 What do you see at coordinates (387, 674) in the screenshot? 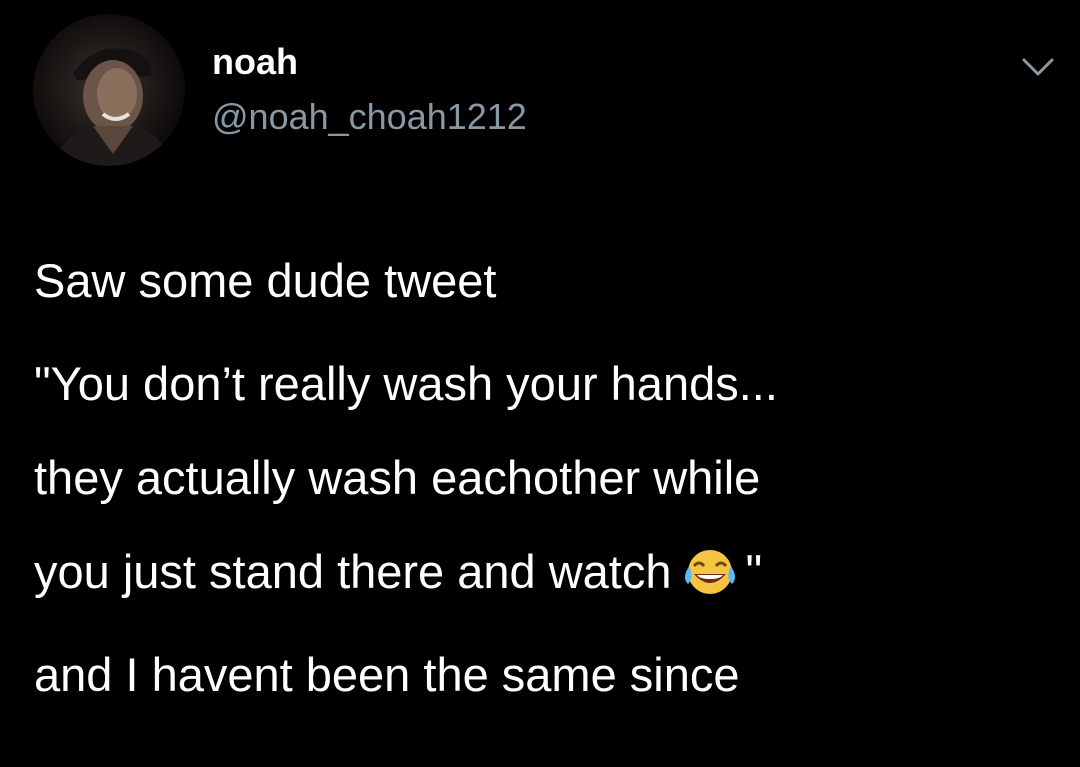
I see `tweet-line: and I havent been the same since` at bounding box center [387, 674].